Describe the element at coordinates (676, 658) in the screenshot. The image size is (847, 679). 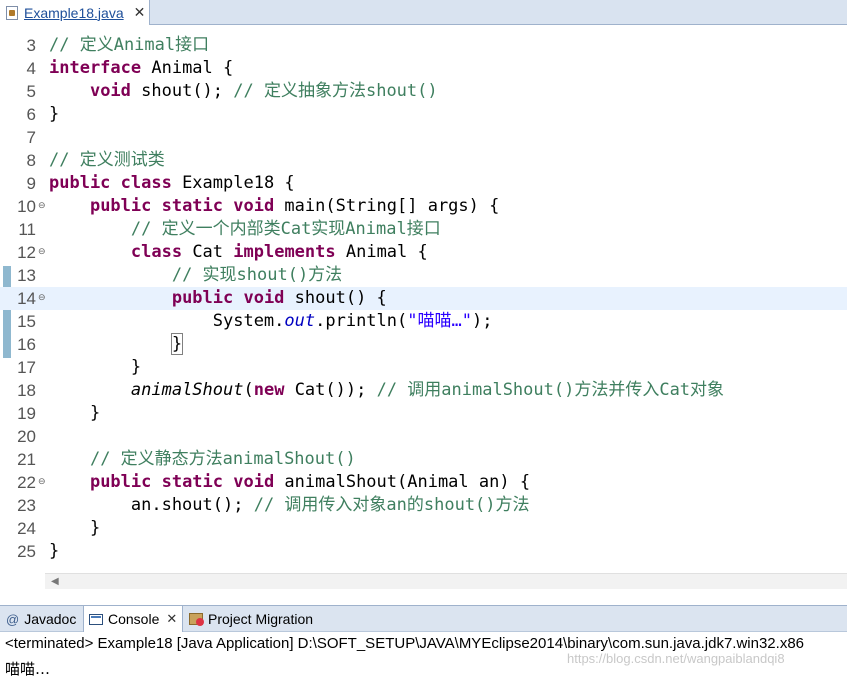
I see `watermark: https://blog.csdn.net/wangpaiblandqi8` at that location.